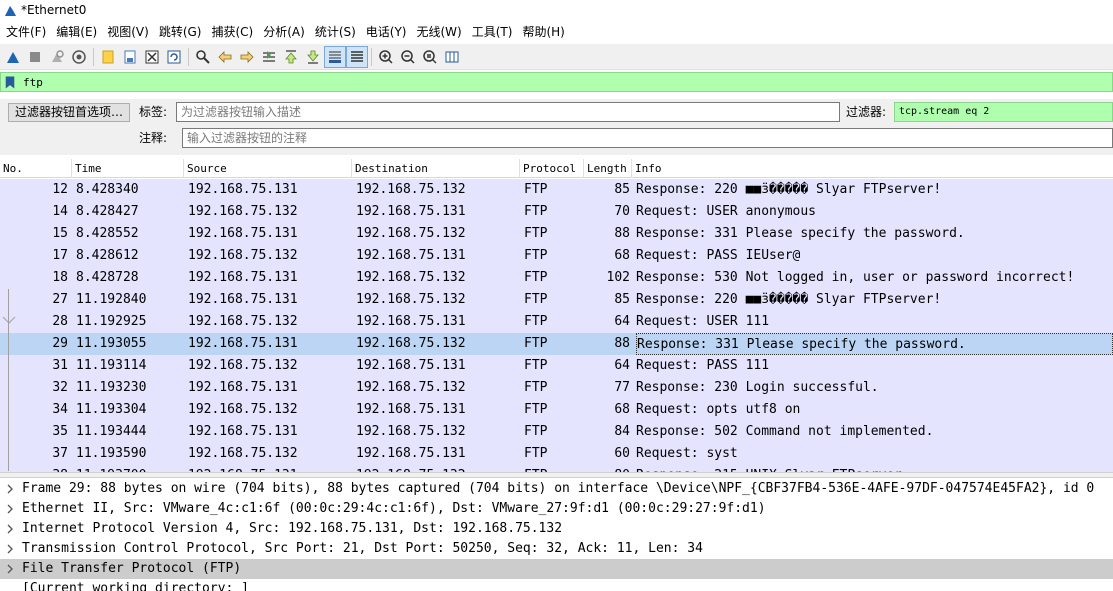 This screenshot has height=591, width=1113. Describe the element at coordinates (60, 255) in the screenshot. I see `packet-cell-no: 17` at that location.